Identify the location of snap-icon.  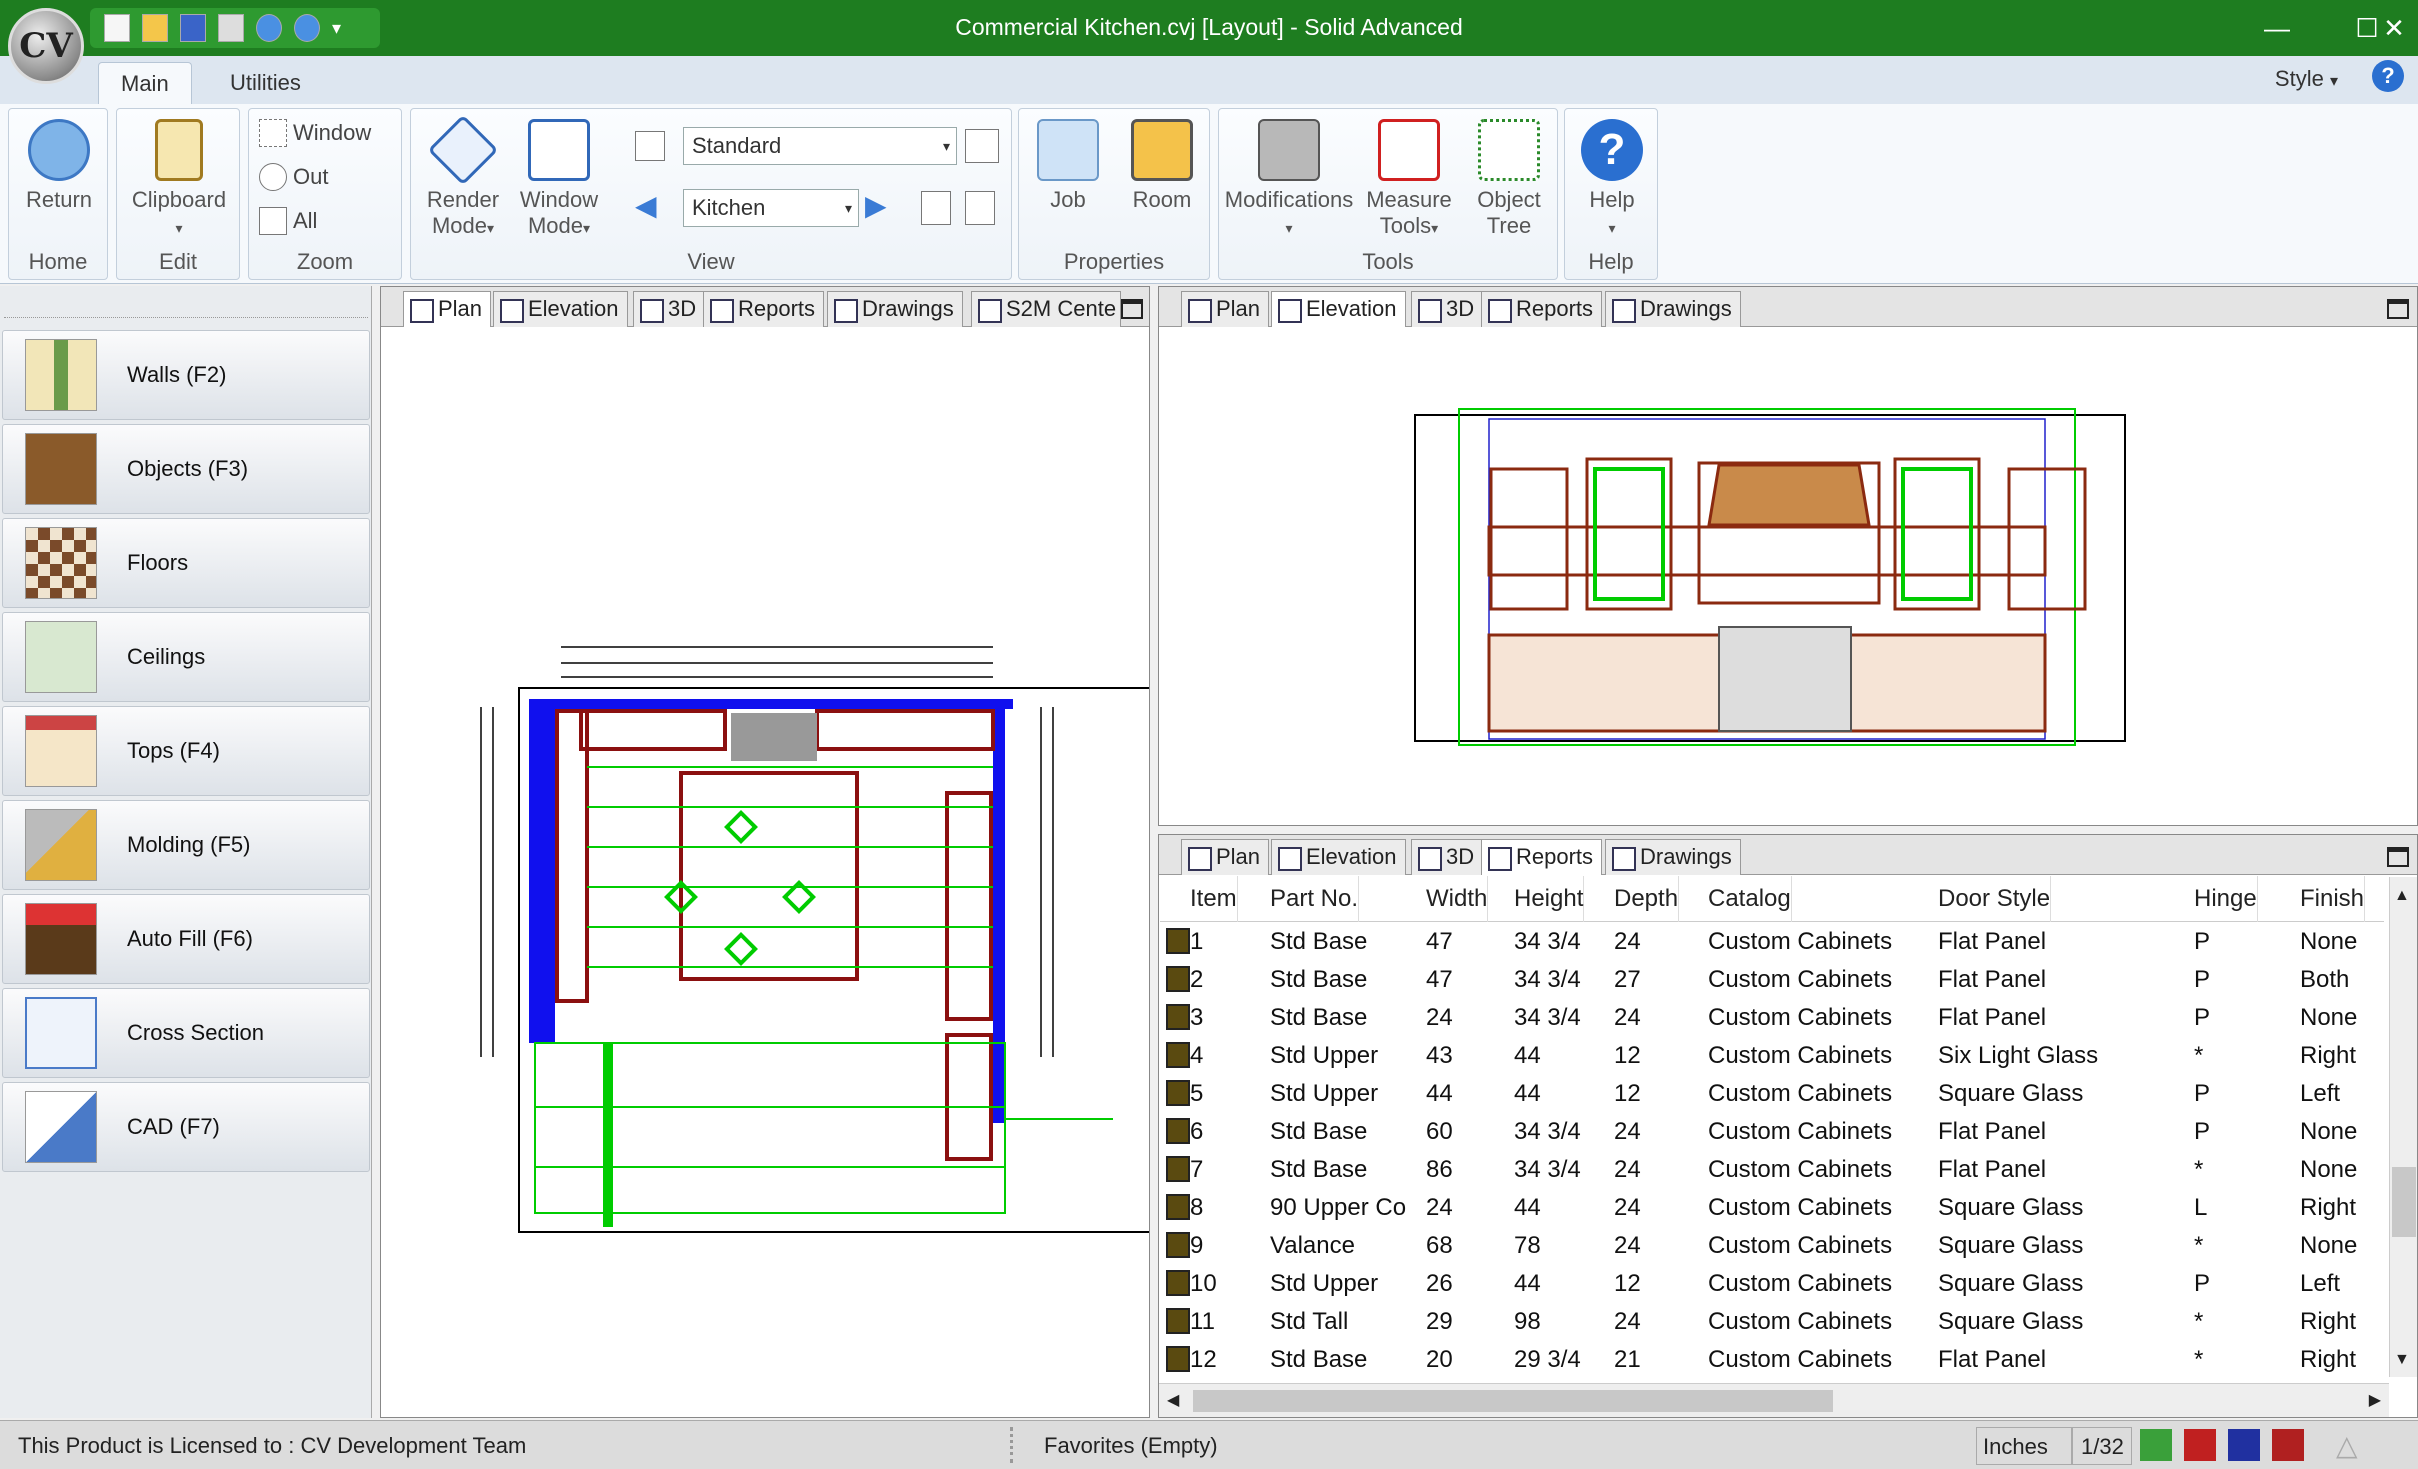
(2156, 1445).